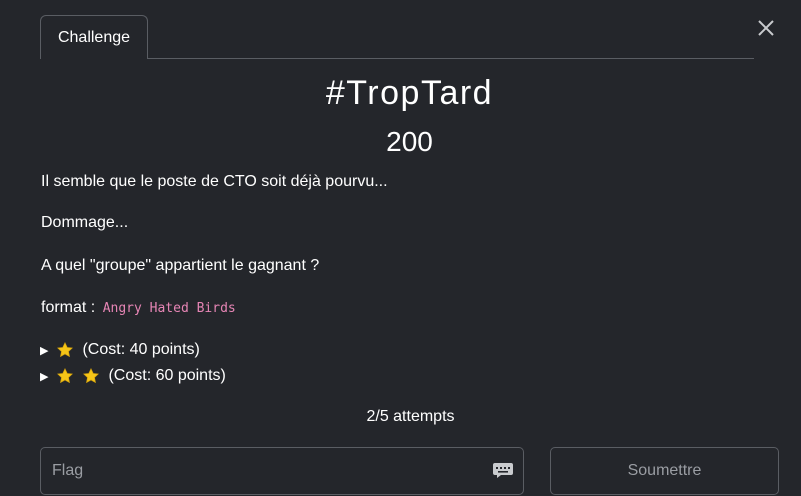 Image resolution: width=801 pixels, height=496 pixels. What do you see at coordinates (169, 308) in the screenshot?
I see `format-example-code: Angry Hated Birds` at bounding box center [169, 308].